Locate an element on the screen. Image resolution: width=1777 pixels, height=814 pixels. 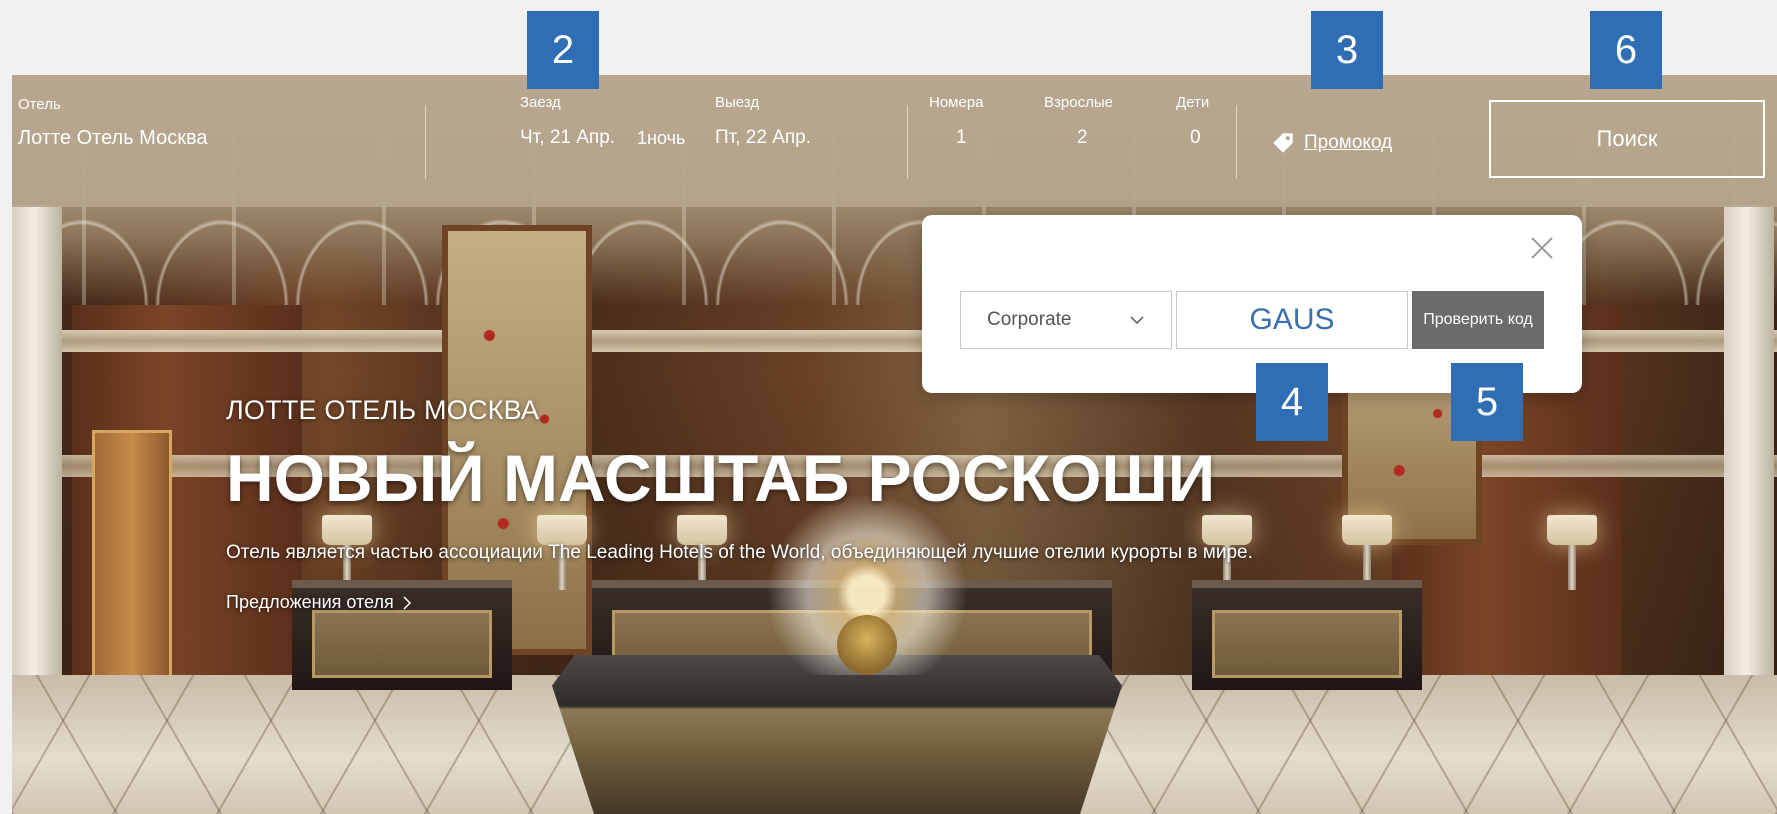
rooms-count: 1 is located at coordinates (961, 138).